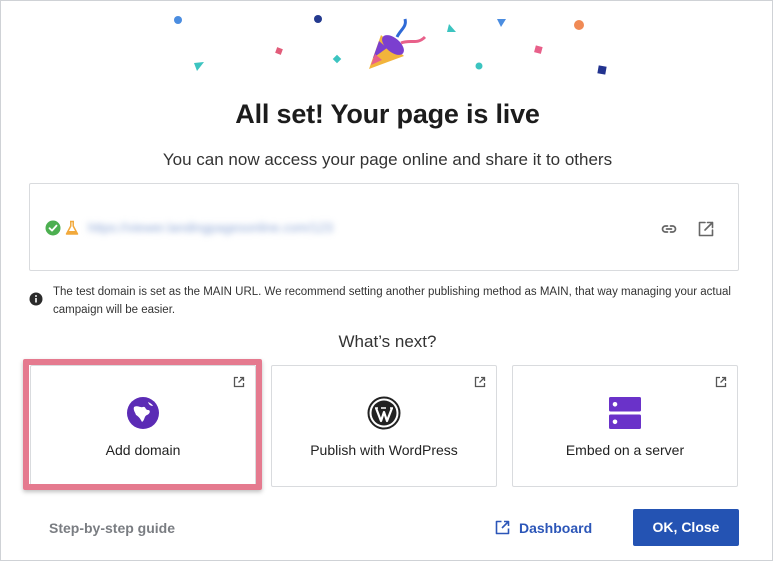  I want to click on add-domain-card: Add domain, so click(143, 426).